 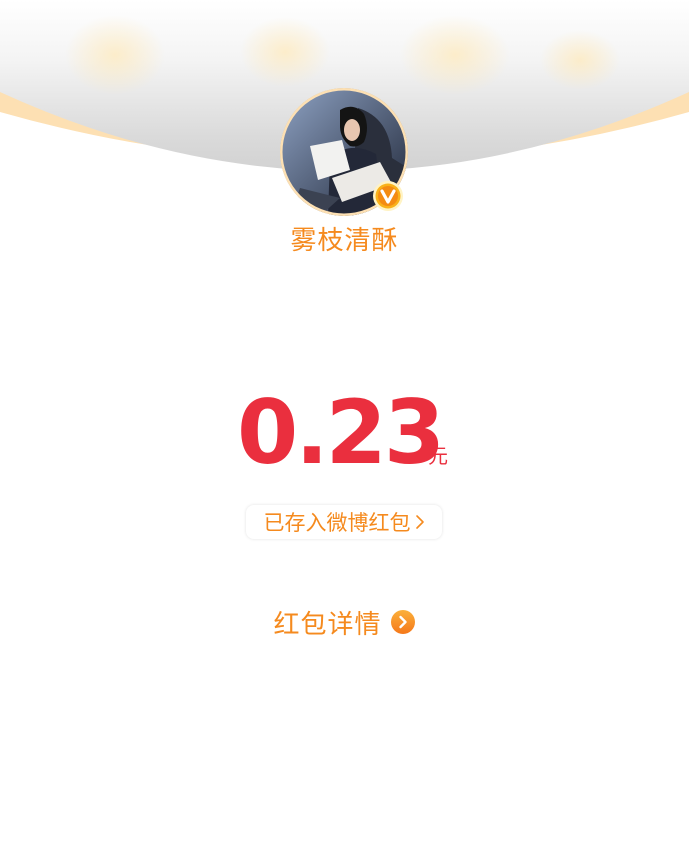 I want to click on arrow-circle-icon, so click(x=402, y=622).